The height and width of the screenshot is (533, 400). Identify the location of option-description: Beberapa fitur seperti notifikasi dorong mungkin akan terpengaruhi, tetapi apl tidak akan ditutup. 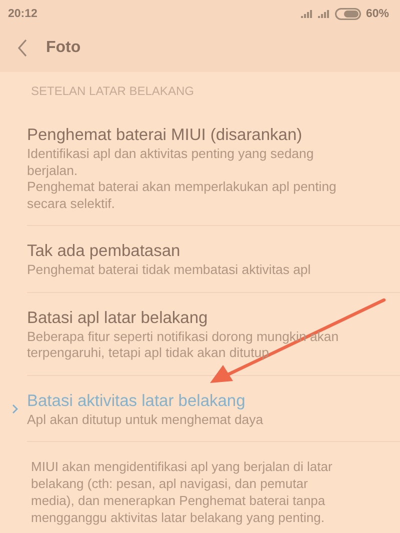
(183, 345).